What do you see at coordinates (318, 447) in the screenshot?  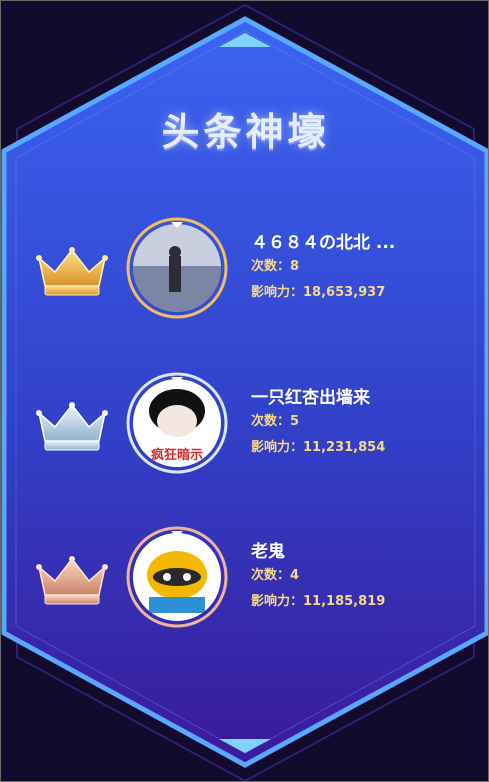 I see `influence-stat: 影响力：11,231,854` at bounding box center [318, 447].